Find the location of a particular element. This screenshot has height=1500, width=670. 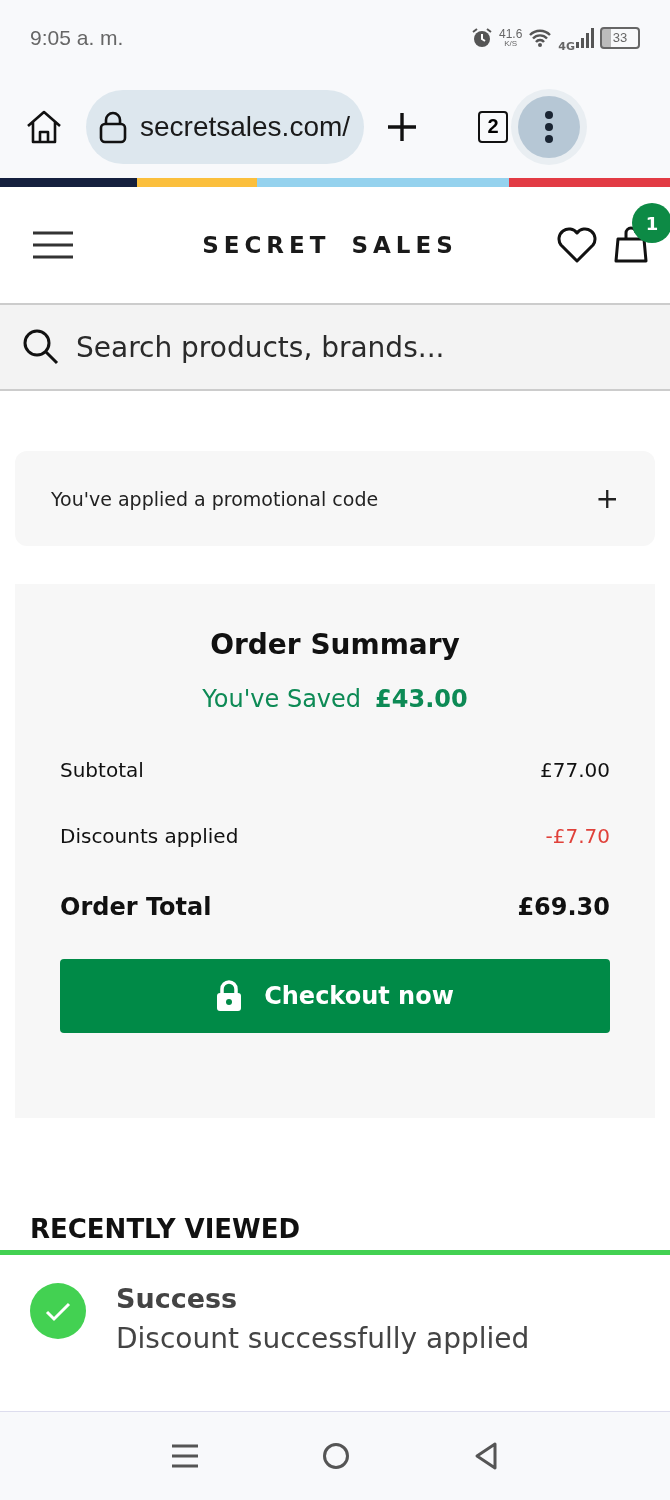

network-speed-unit: K/S is located at coordinates (511, 43).